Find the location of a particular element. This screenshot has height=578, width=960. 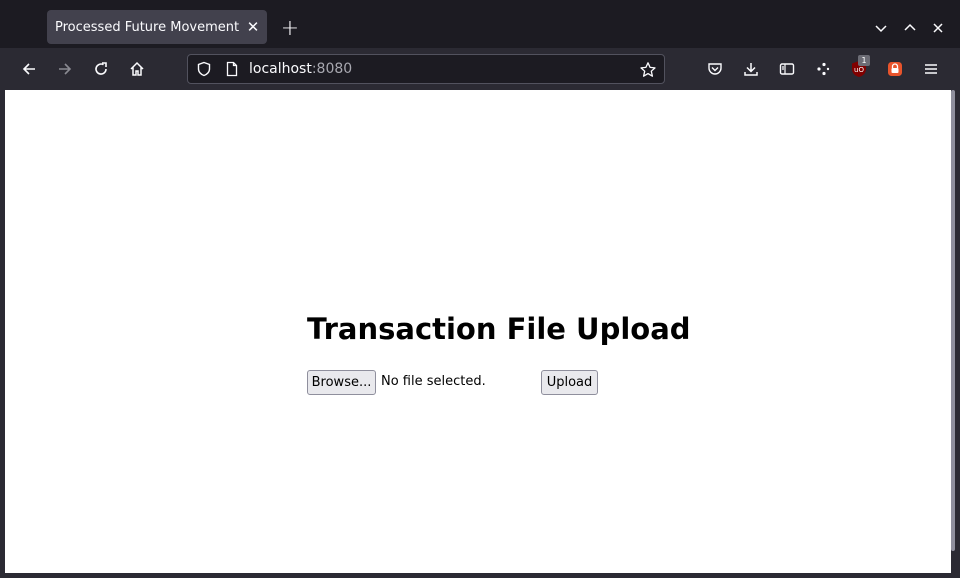

window-border-right is located at coordinates (957, 334).